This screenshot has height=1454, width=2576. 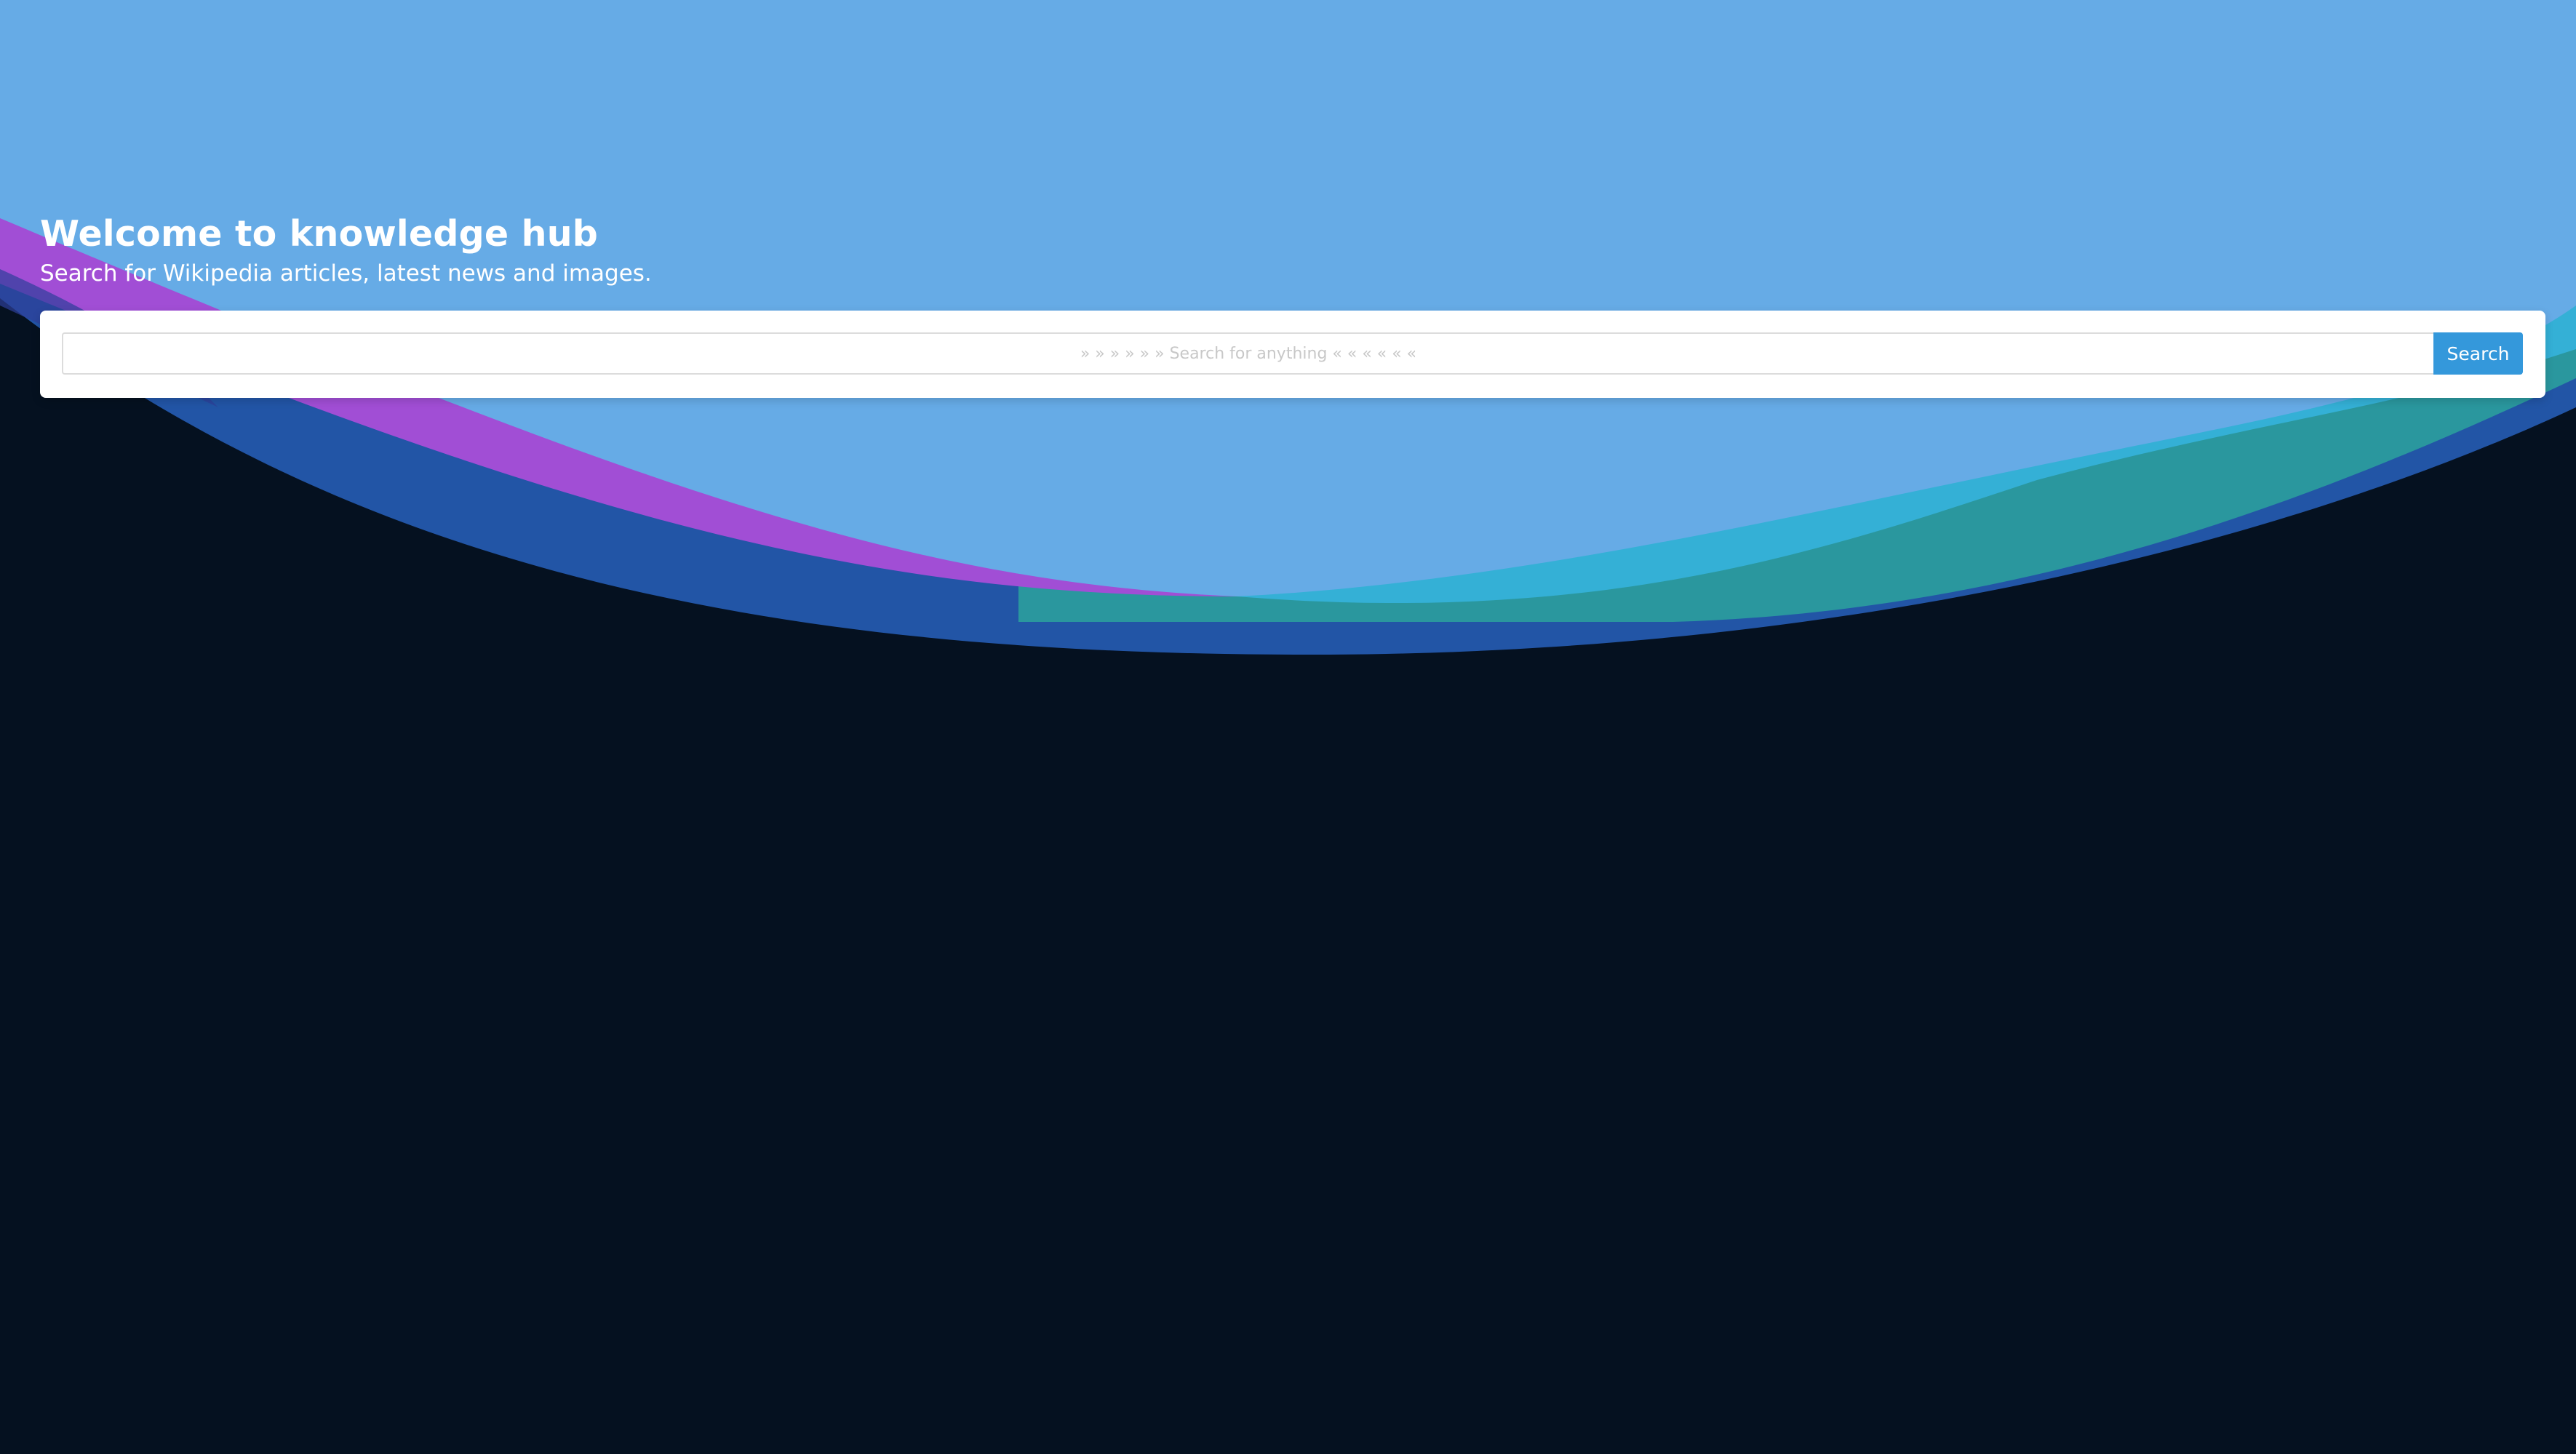 What do you see at coordinates (1247, 353) in the screenshot?
I see `search-input` at bounding box center [1247, 353].